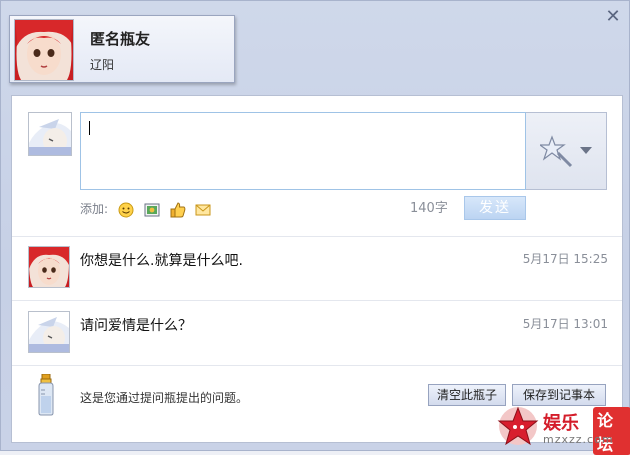 This screenshot has width=630, height=455. What do you see at coordinates (561, 423) in the screenshot?
I see `watermark-title: 娱乐` at bounding box center [561, 423].